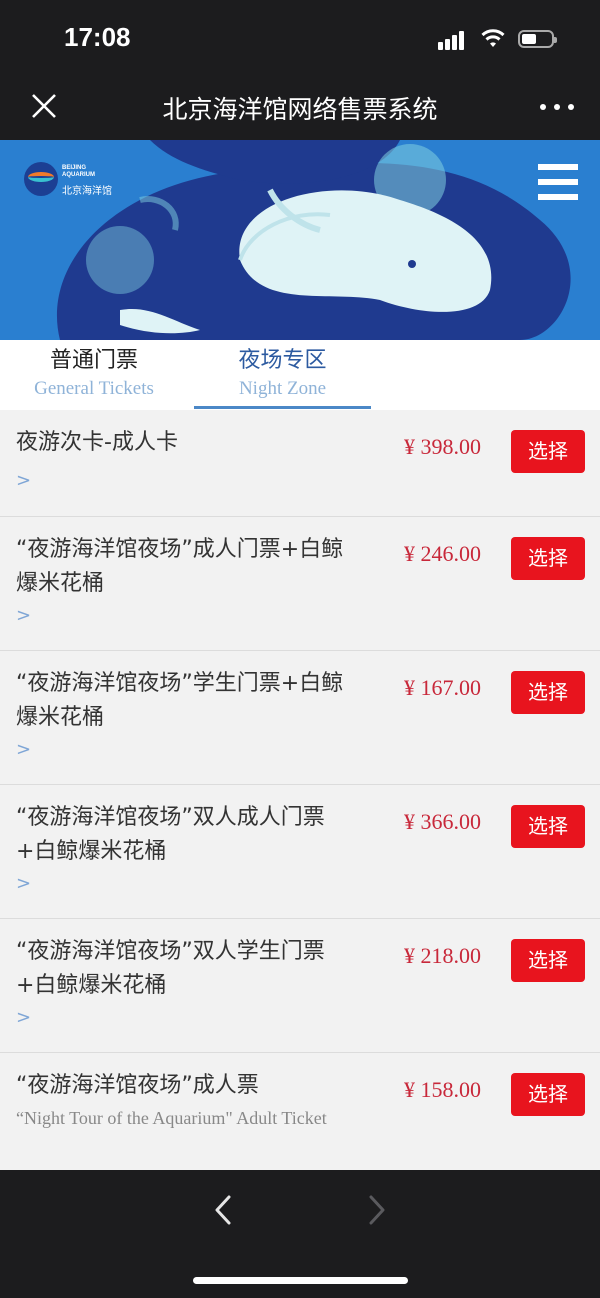  I want to click on ticket-item: “夜游海洋馆夜场”学生门票+白鲸爆米花桶 > ¥ 167.00 选择, so click(300, 718).